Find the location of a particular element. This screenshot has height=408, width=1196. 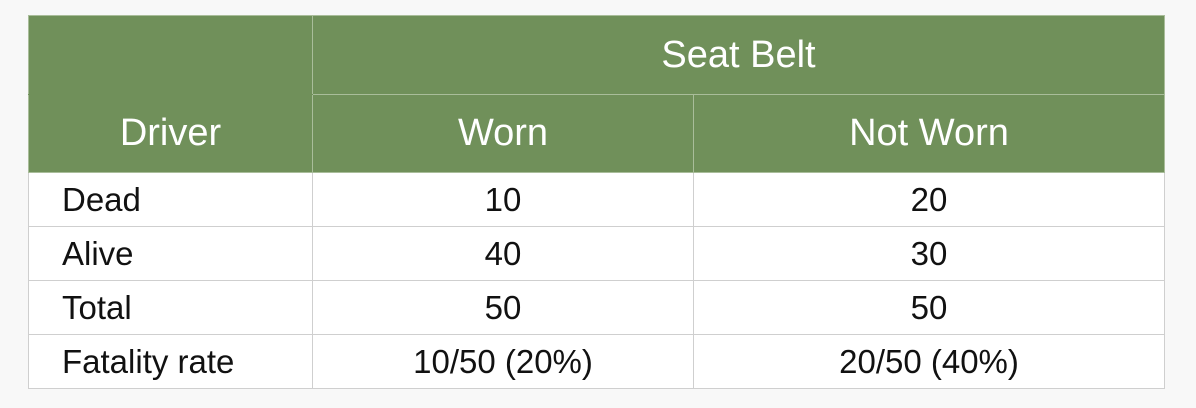

header-seat-belt: Seat Belt is located at coordinates (738, 55).